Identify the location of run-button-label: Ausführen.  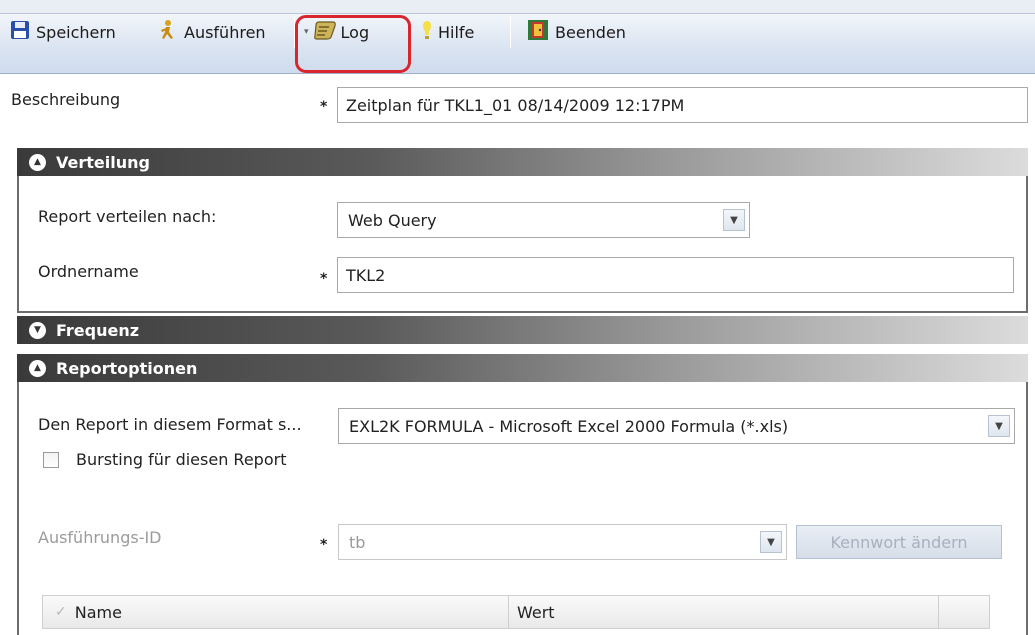
(225, 32).